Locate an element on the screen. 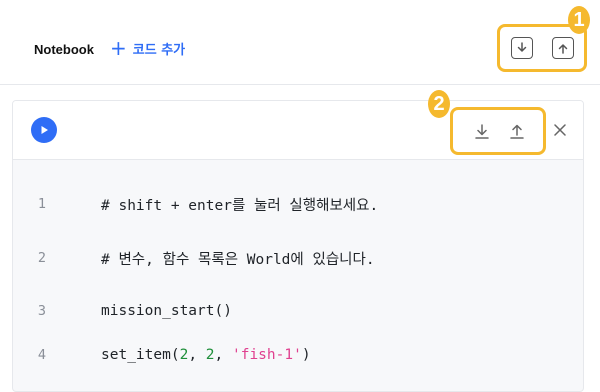  cell-download-button is located at coordinates (482, 132).